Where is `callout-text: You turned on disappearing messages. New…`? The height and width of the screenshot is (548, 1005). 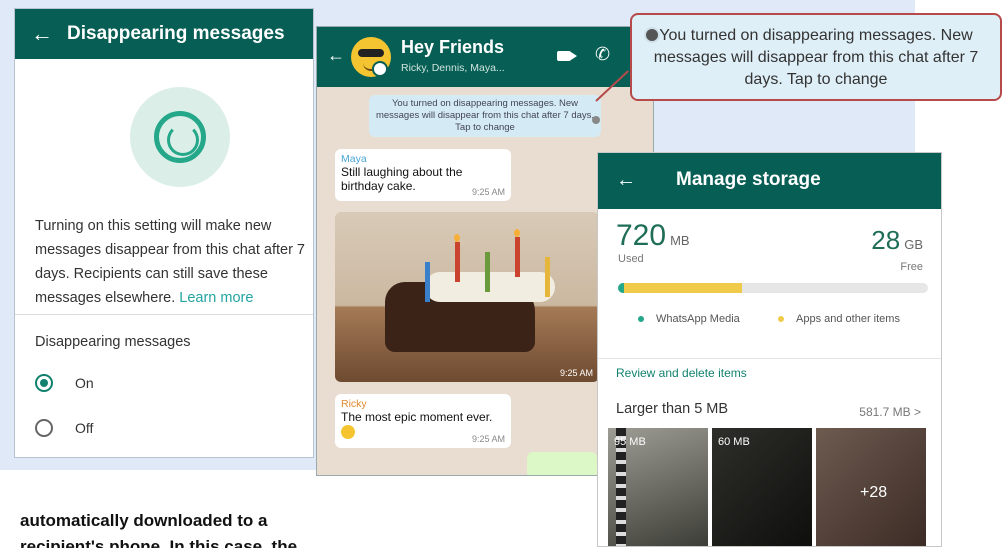 callout-text: You turned on disappearing messages. New… is located at coordinates (816, 57).